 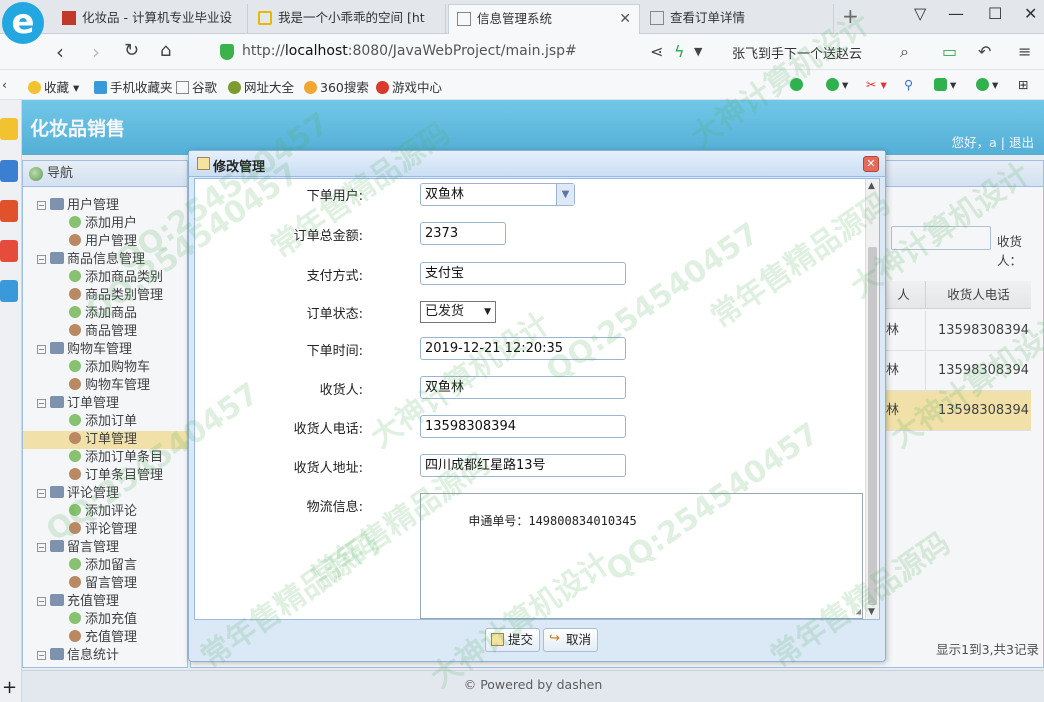 What do you see at coordinates (708, 17) in the screenshot?
I see `tab-title: 查看订单详情` at bounding box center [708, 17].